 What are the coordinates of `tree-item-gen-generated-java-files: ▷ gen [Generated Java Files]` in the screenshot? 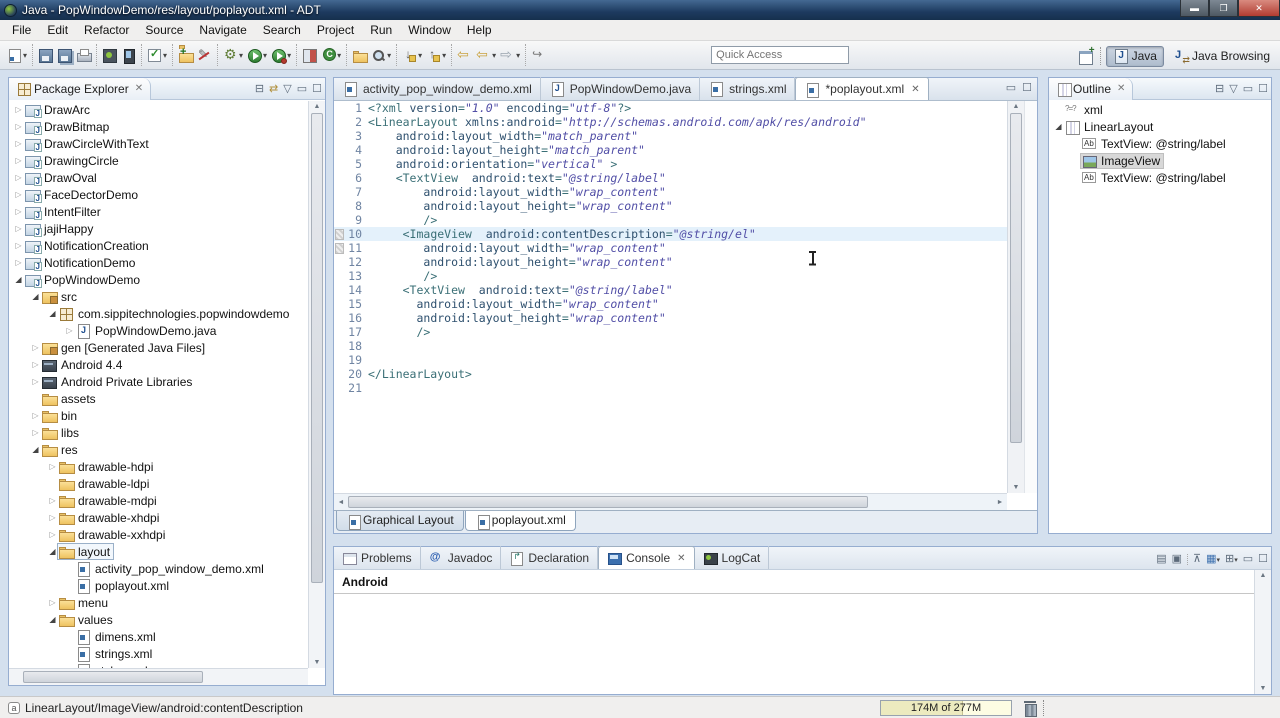 It's located at (158, 347).